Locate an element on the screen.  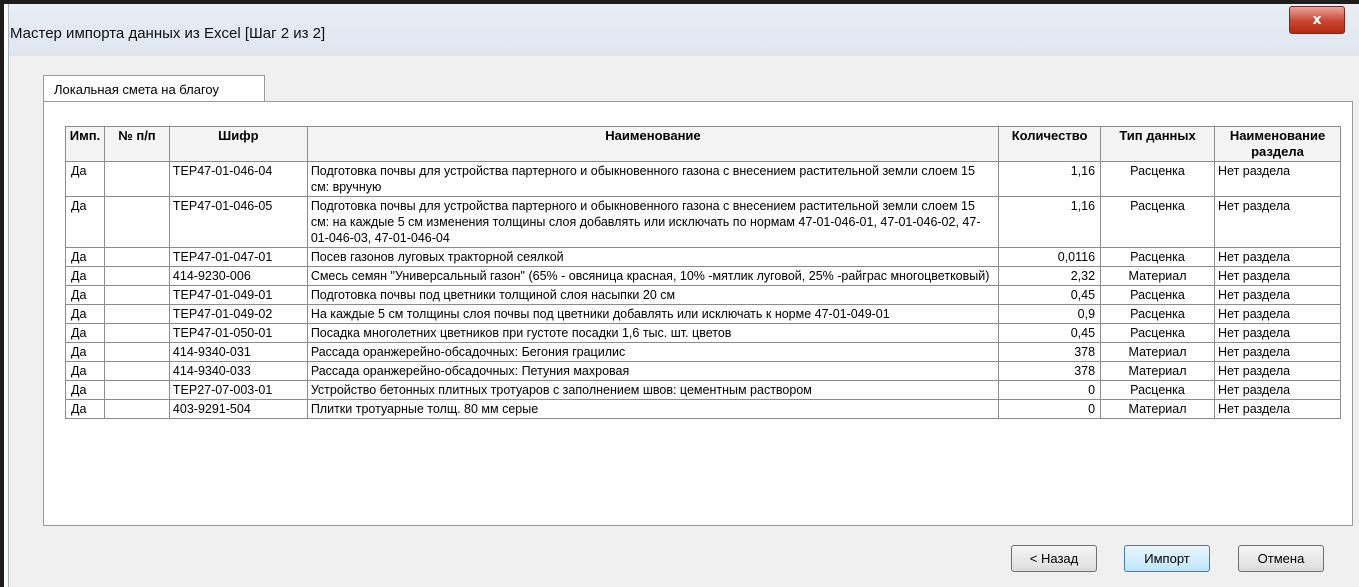
header-quantity: Количество is located at coordinates (1050, 144).